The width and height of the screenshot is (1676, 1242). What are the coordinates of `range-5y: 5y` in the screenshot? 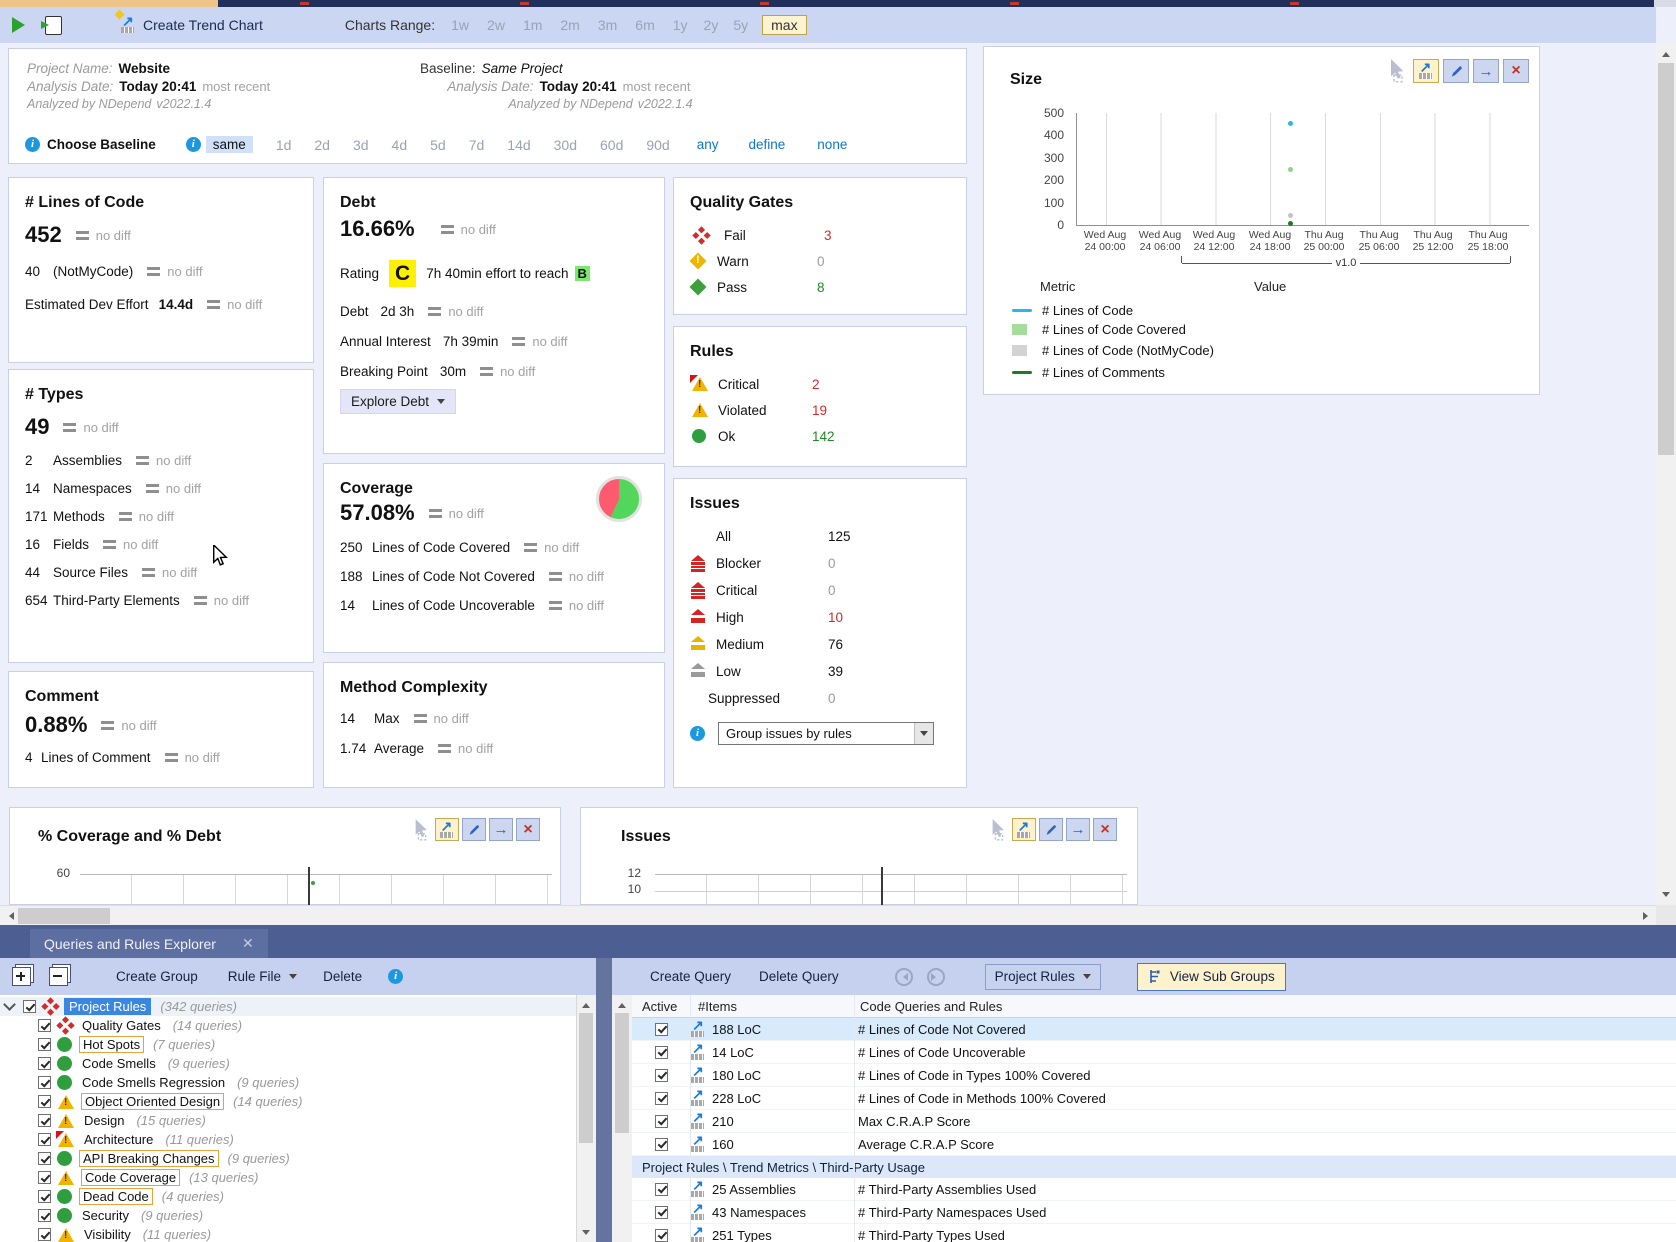 It's located at (740, 25).